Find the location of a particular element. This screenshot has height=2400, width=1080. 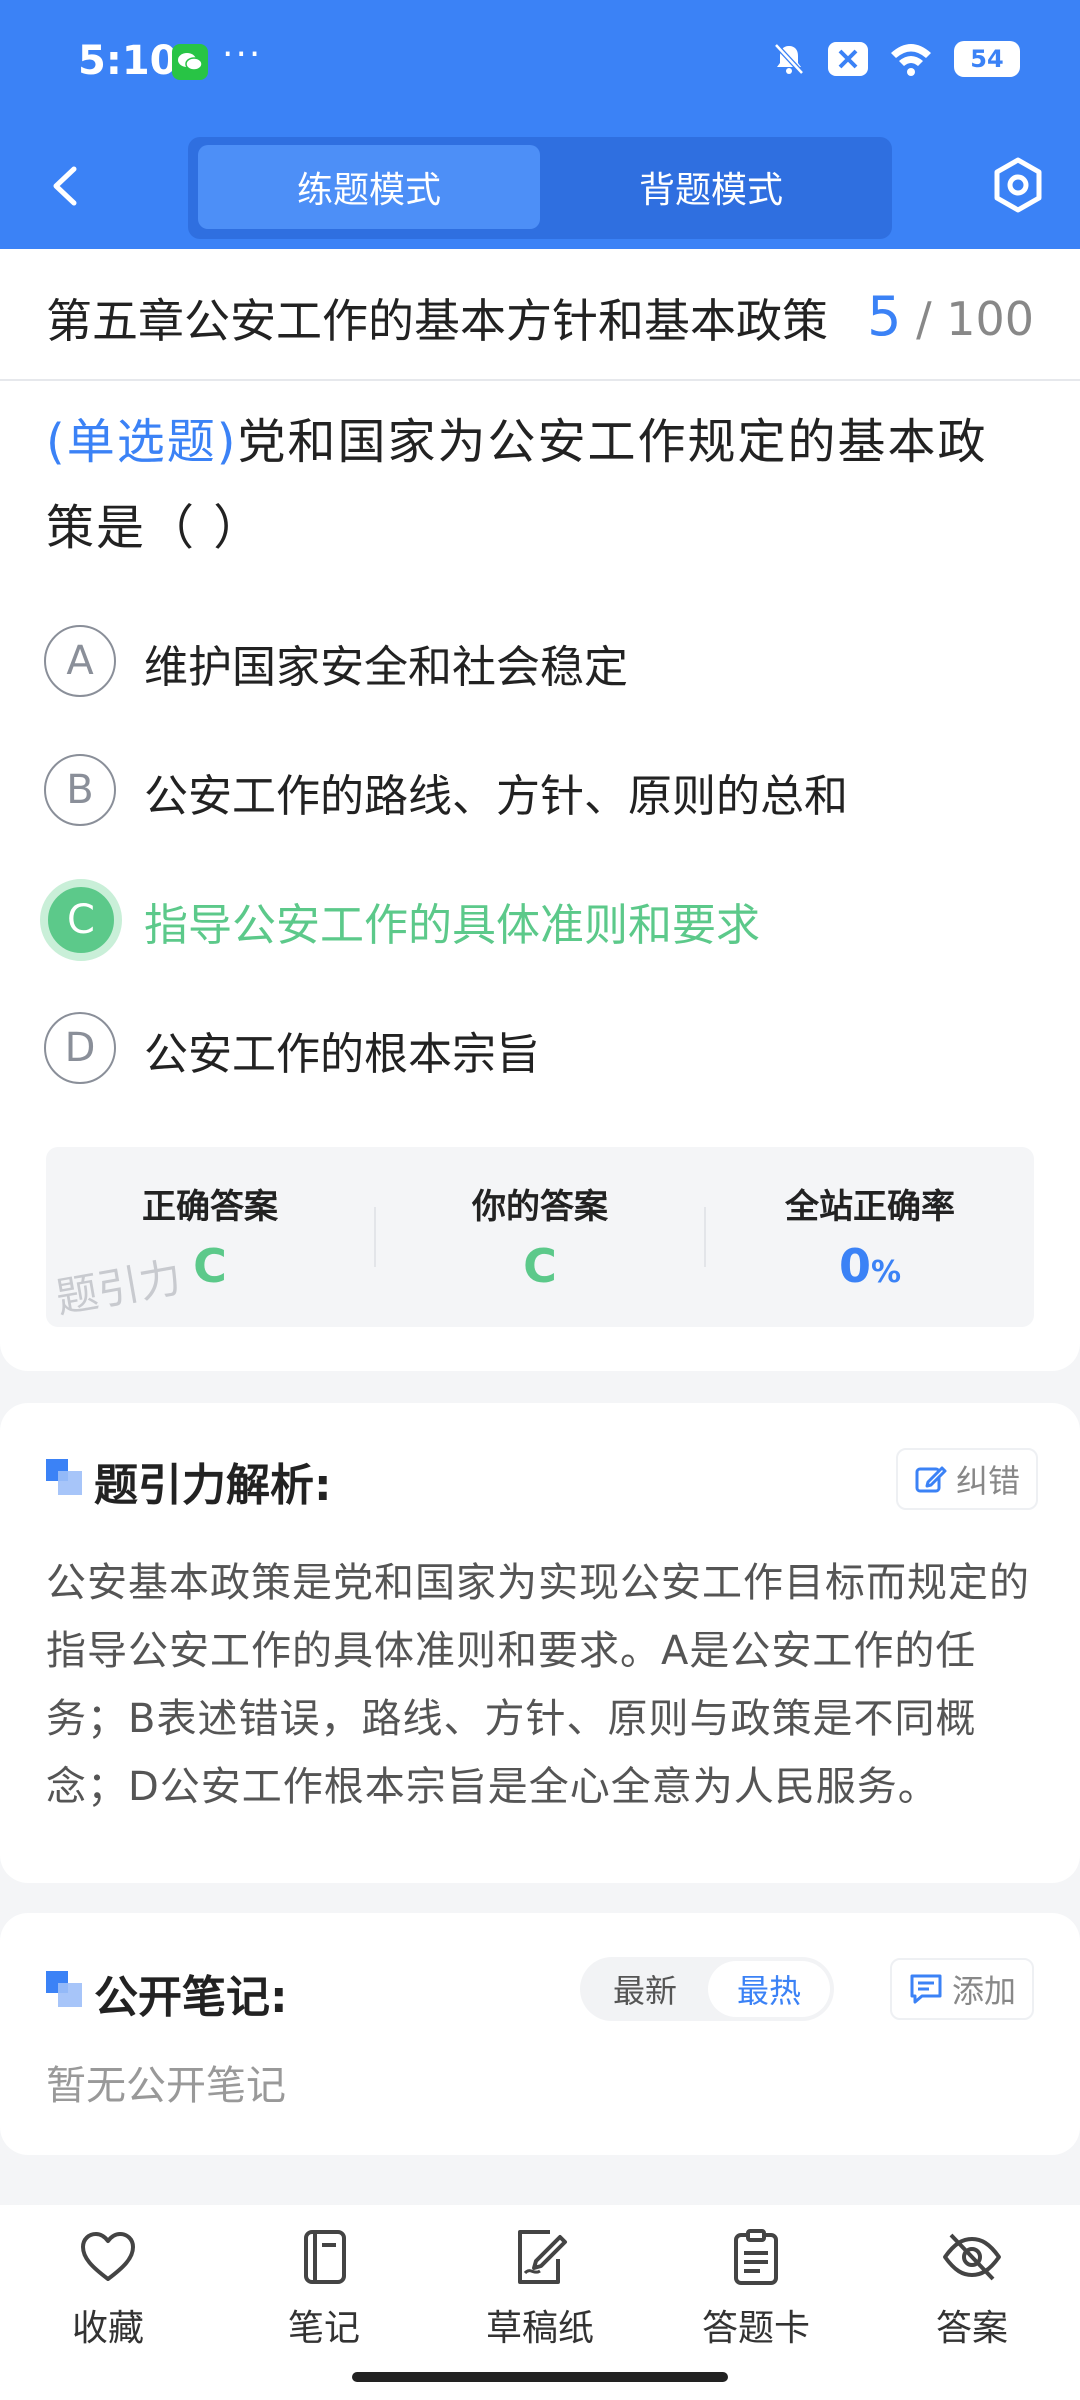

option-a: A 维护国家安全和社会稳定 is located at coordinates (539, 664).